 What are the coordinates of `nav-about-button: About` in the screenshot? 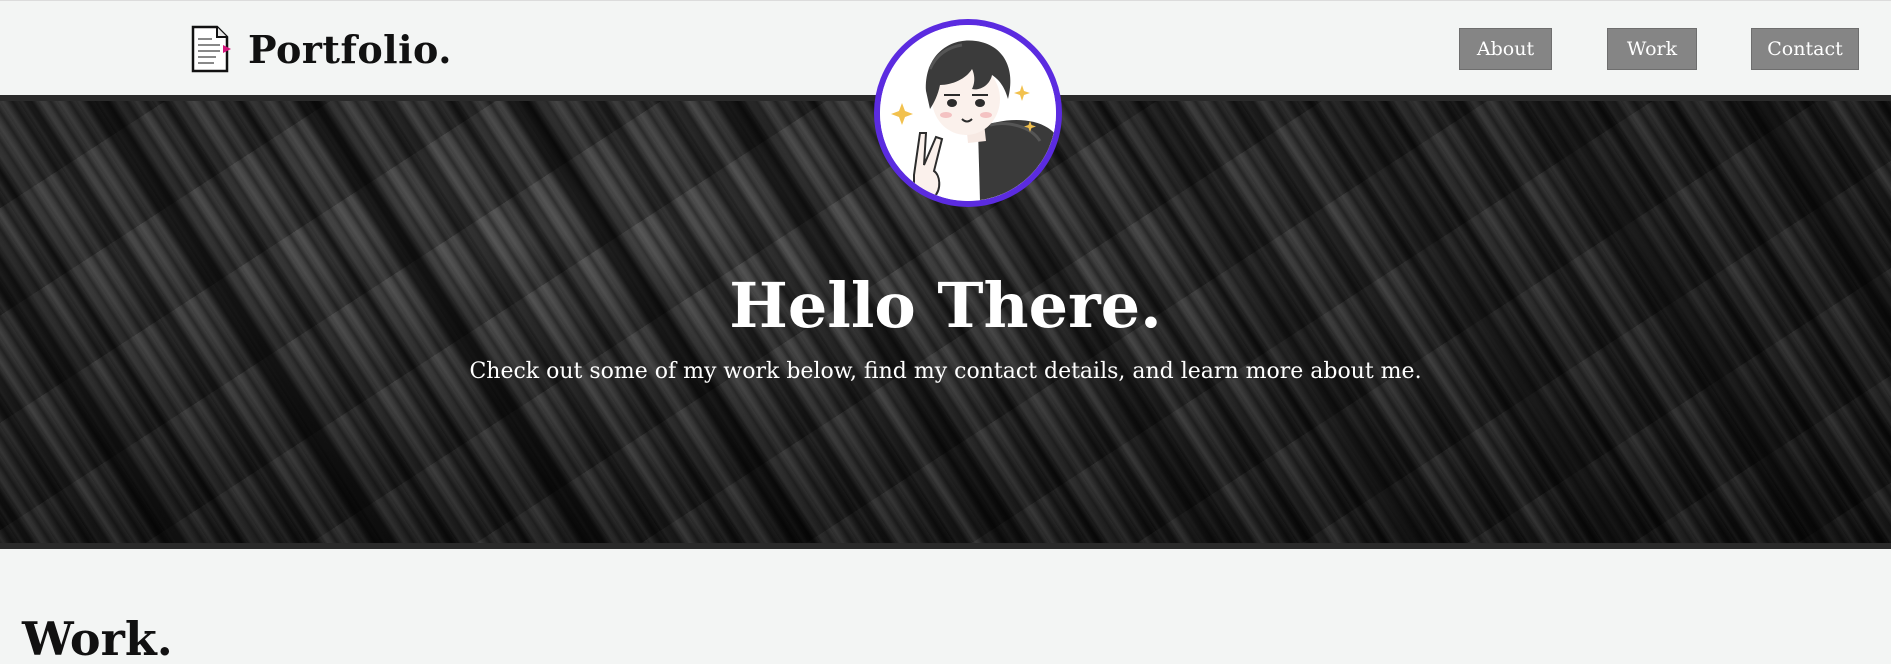 It's located at (1505, 49).